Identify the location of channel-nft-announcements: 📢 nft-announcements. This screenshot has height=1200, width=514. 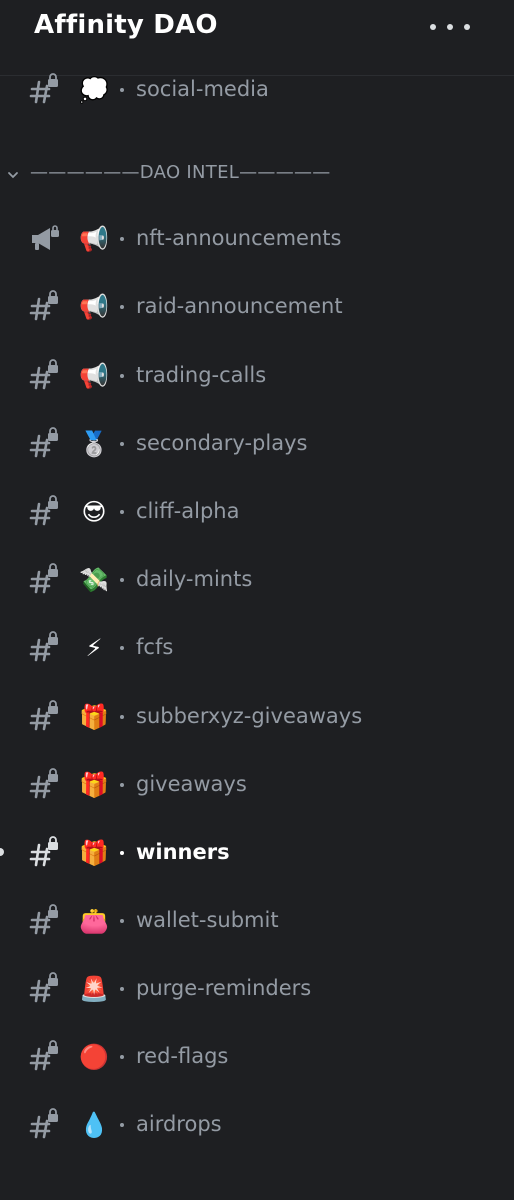
(257, 239).